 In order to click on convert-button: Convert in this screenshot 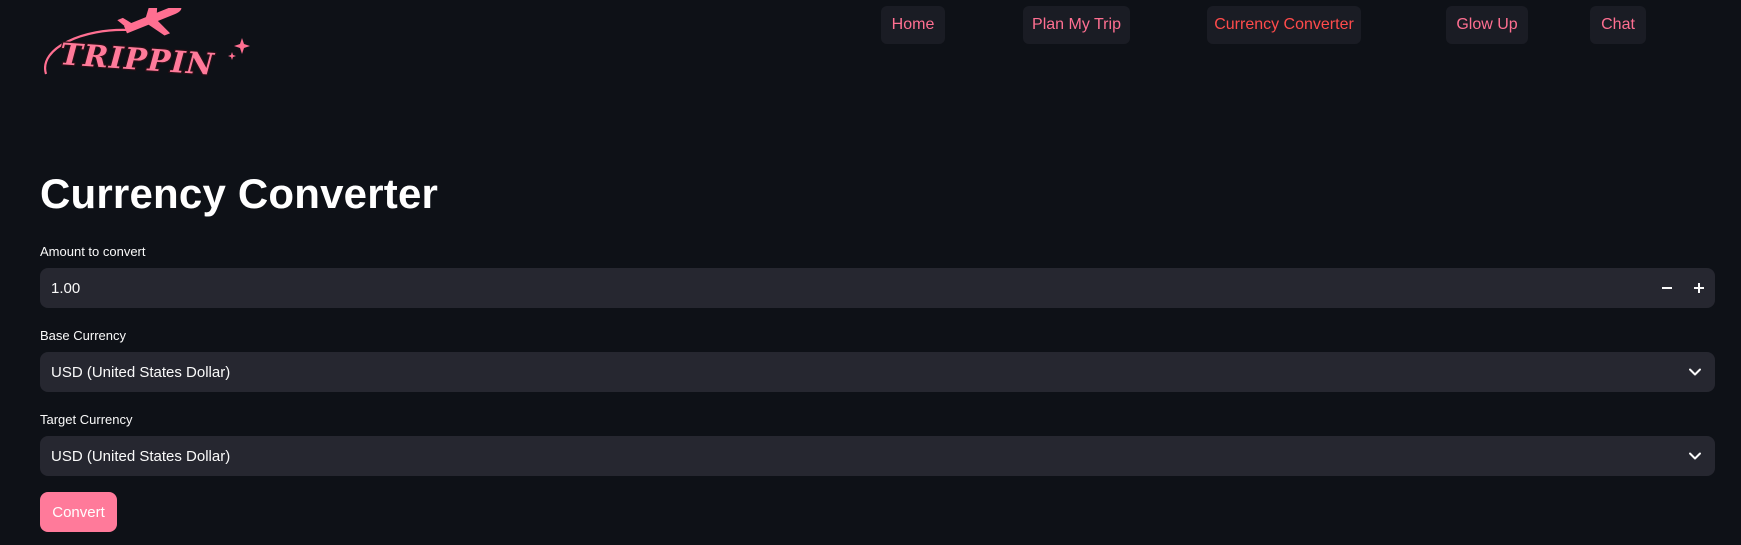, I will do `click(78, 512)`.